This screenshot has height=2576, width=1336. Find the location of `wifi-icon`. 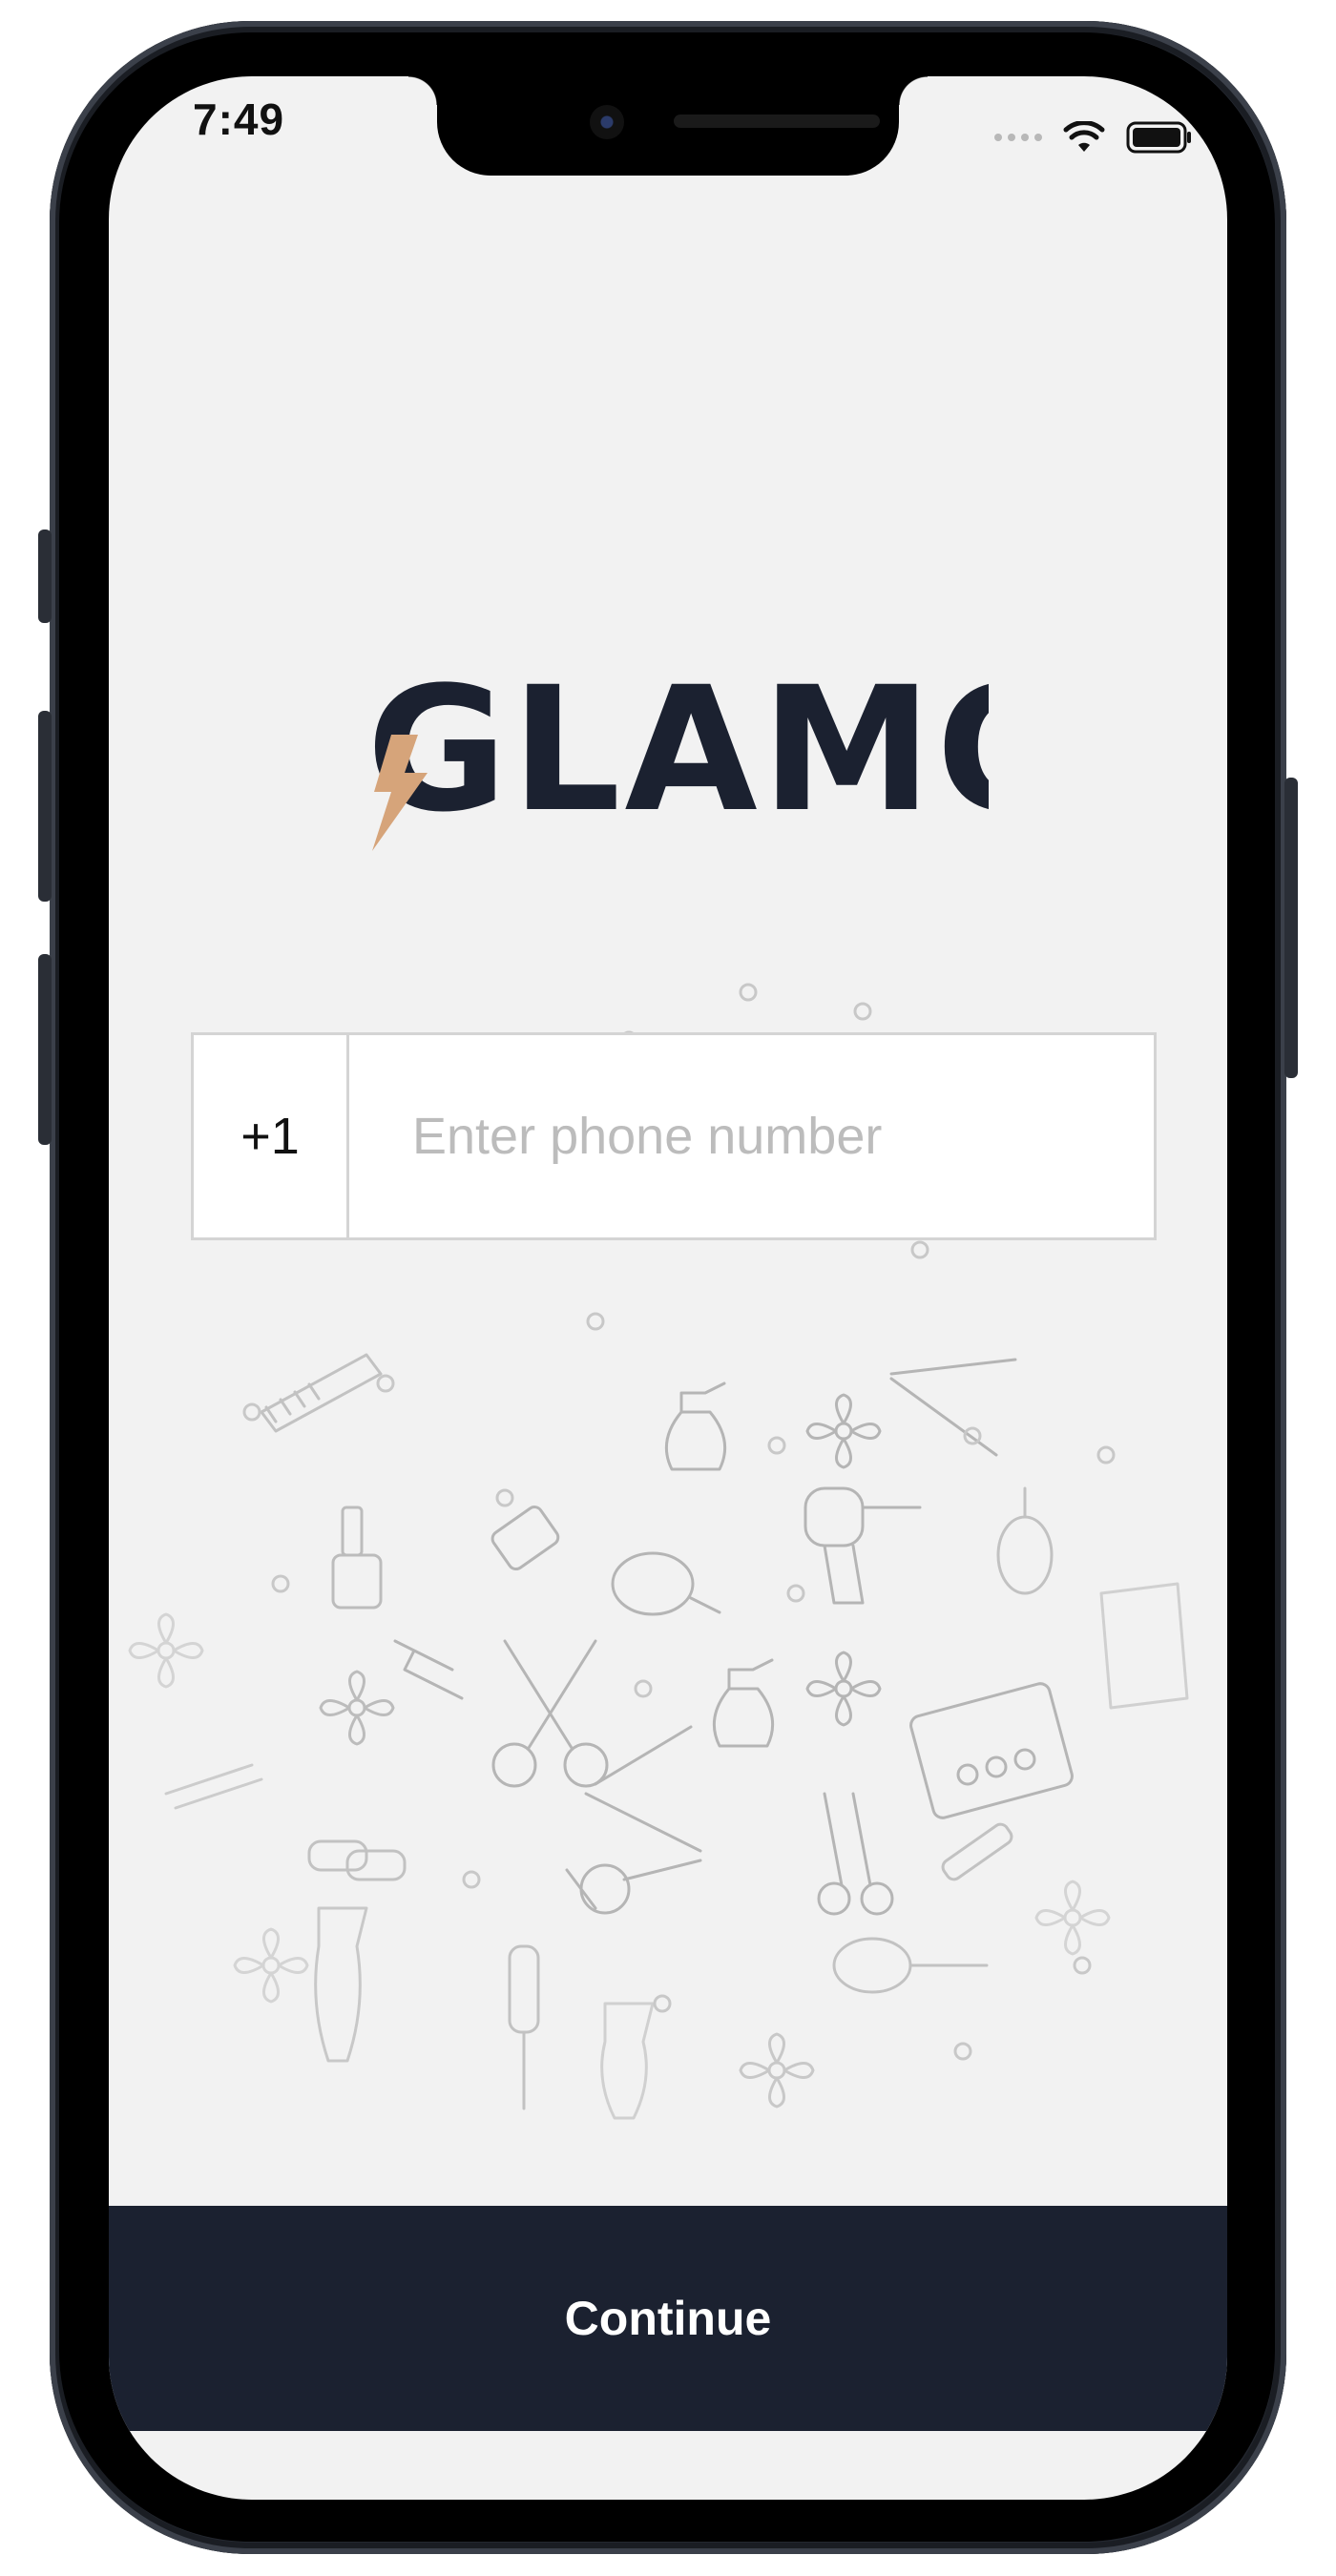

wifi-icon is located at coordinates (1084, 136).